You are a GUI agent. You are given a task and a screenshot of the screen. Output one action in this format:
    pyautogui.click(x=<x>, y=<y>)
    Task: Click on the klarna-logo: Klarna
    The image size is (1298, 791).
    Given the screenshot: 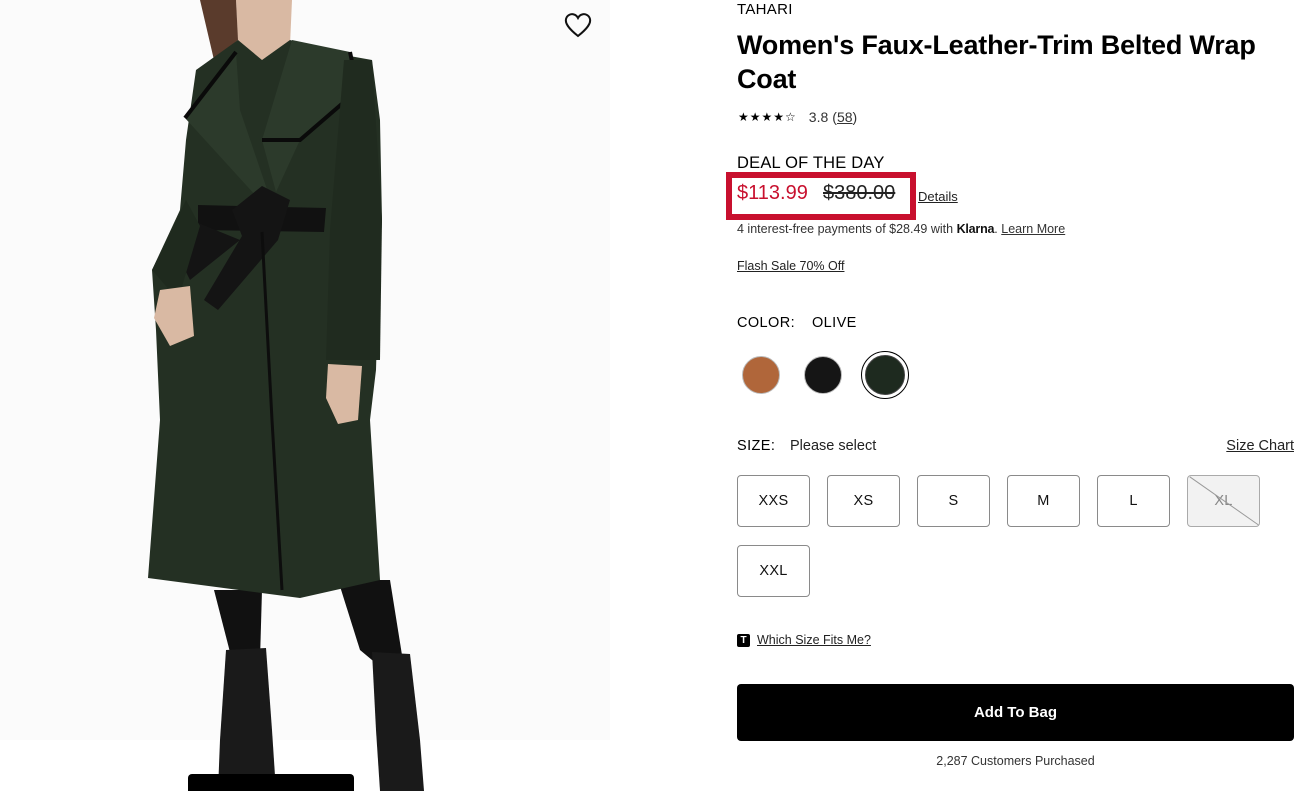 What is the action you would take?
    pyautogui.click(x=975, y=229)
    